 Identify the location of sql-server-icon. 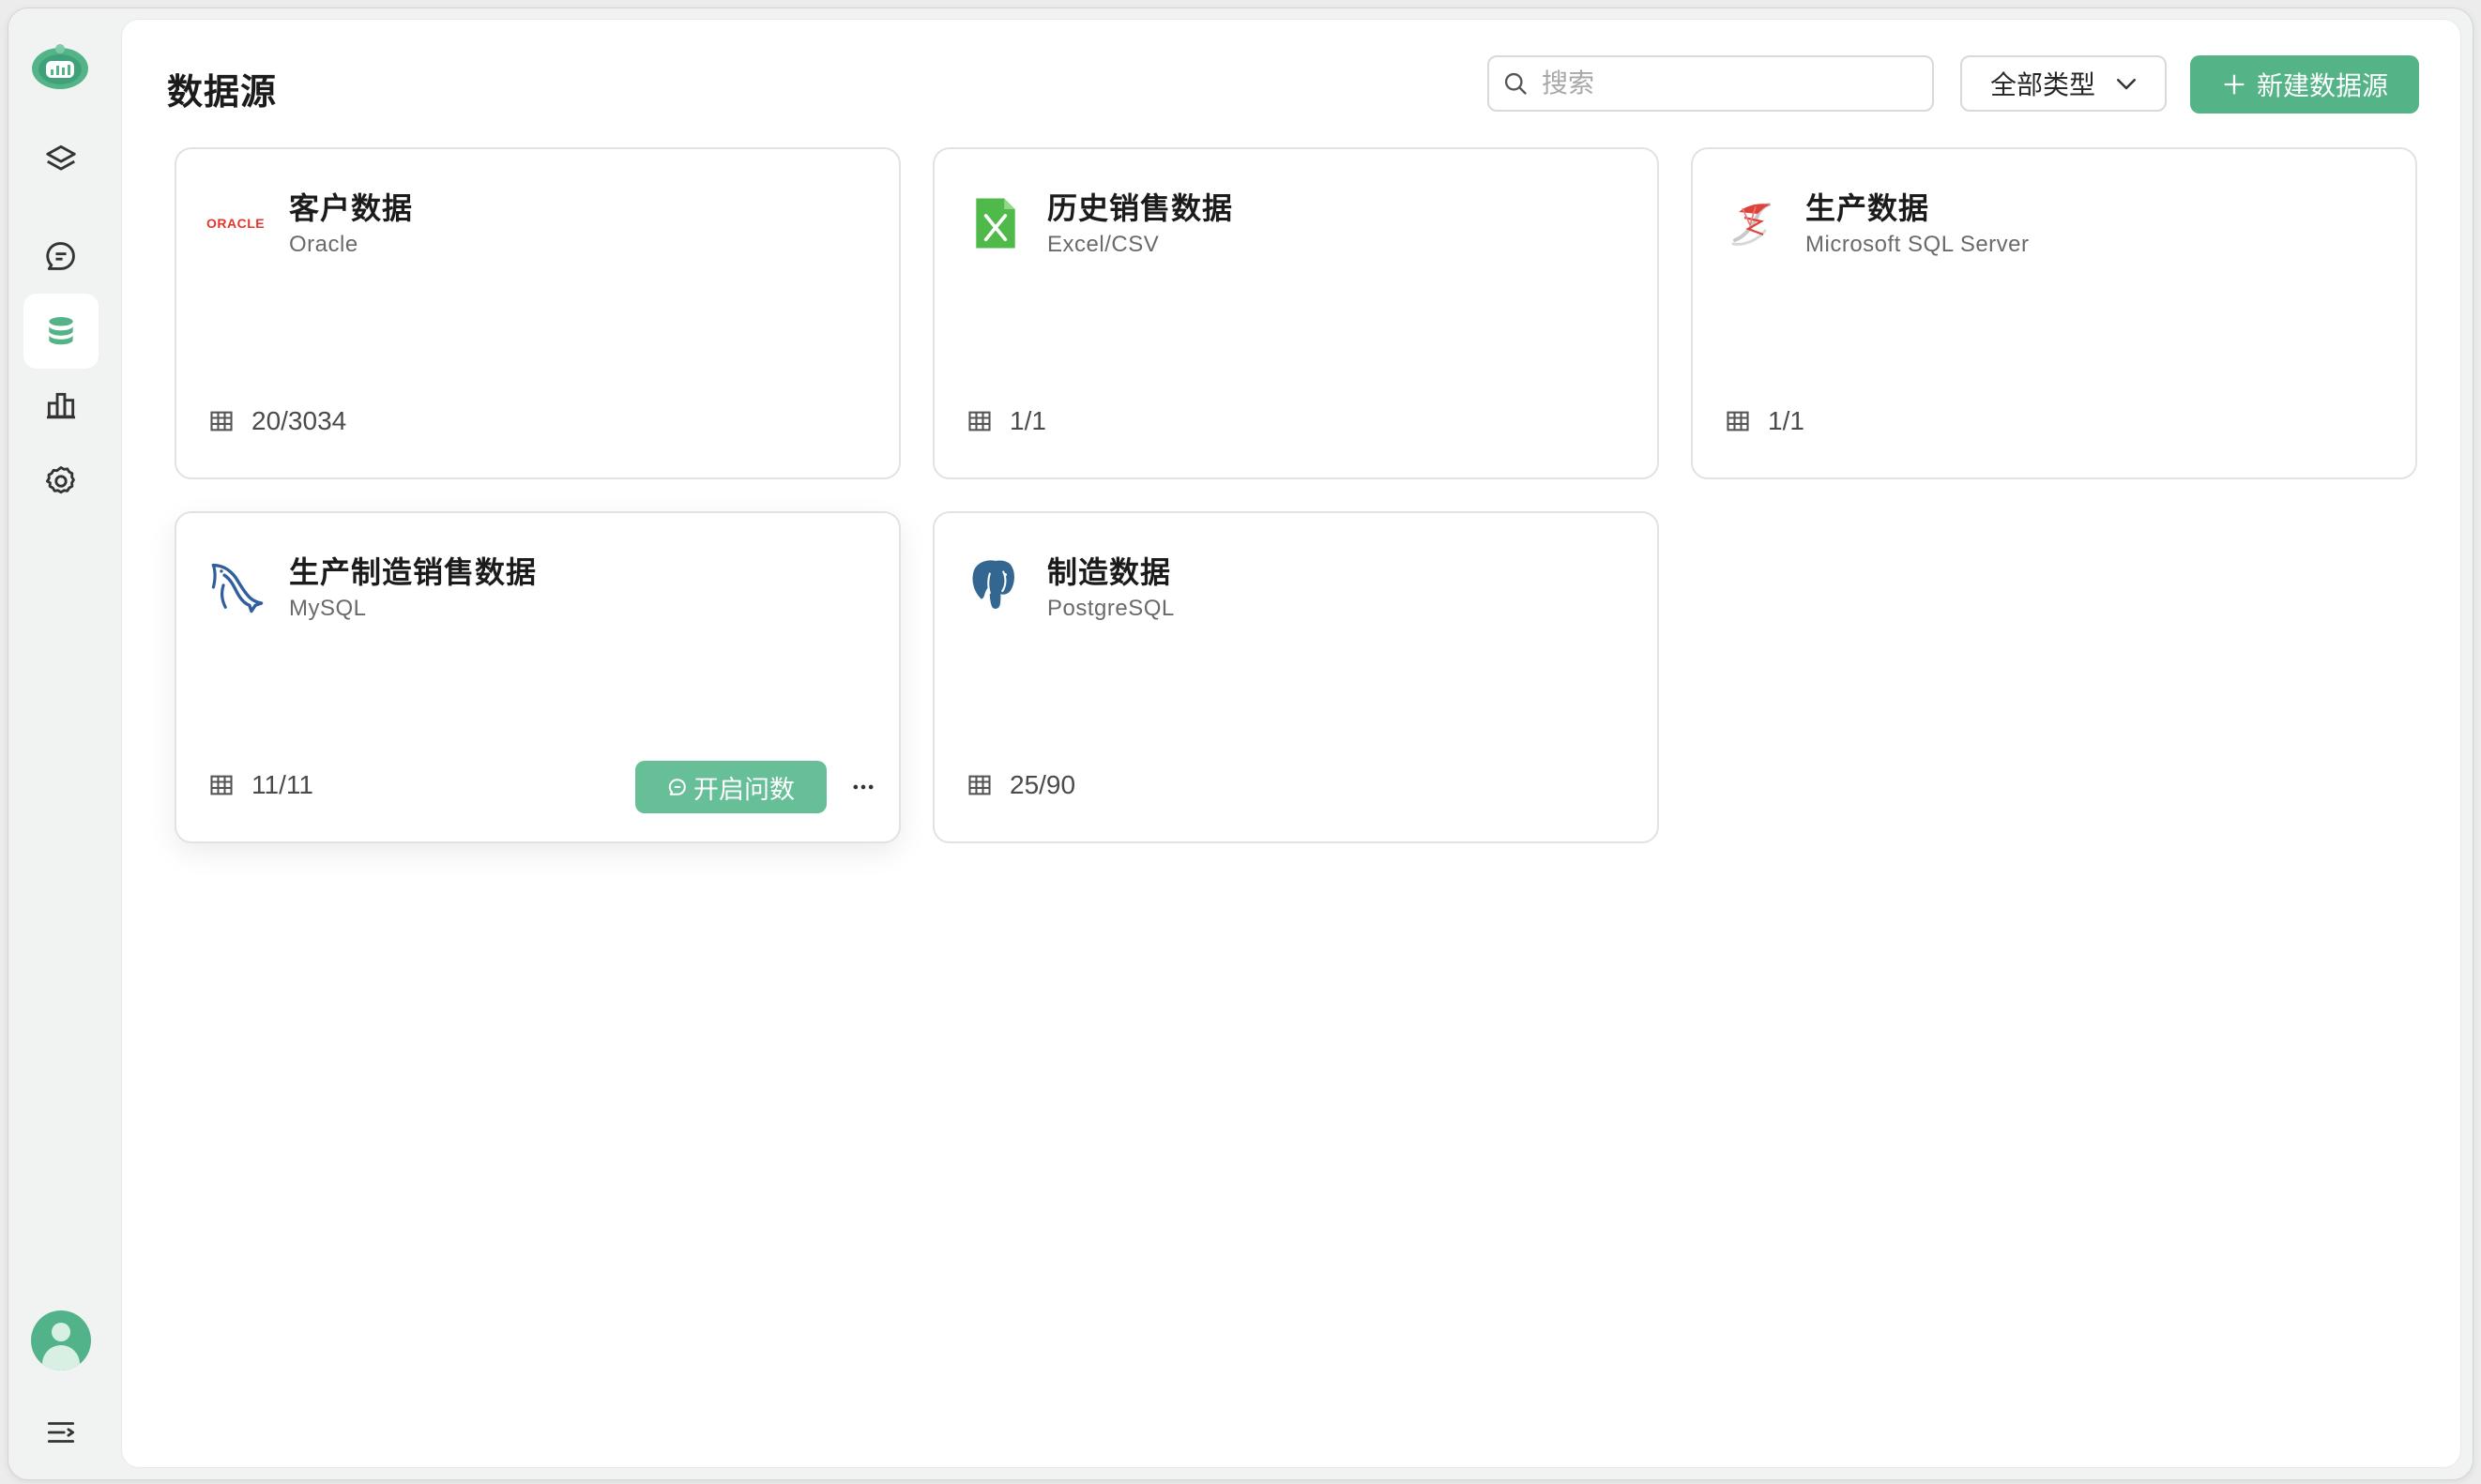
(1754, 223).